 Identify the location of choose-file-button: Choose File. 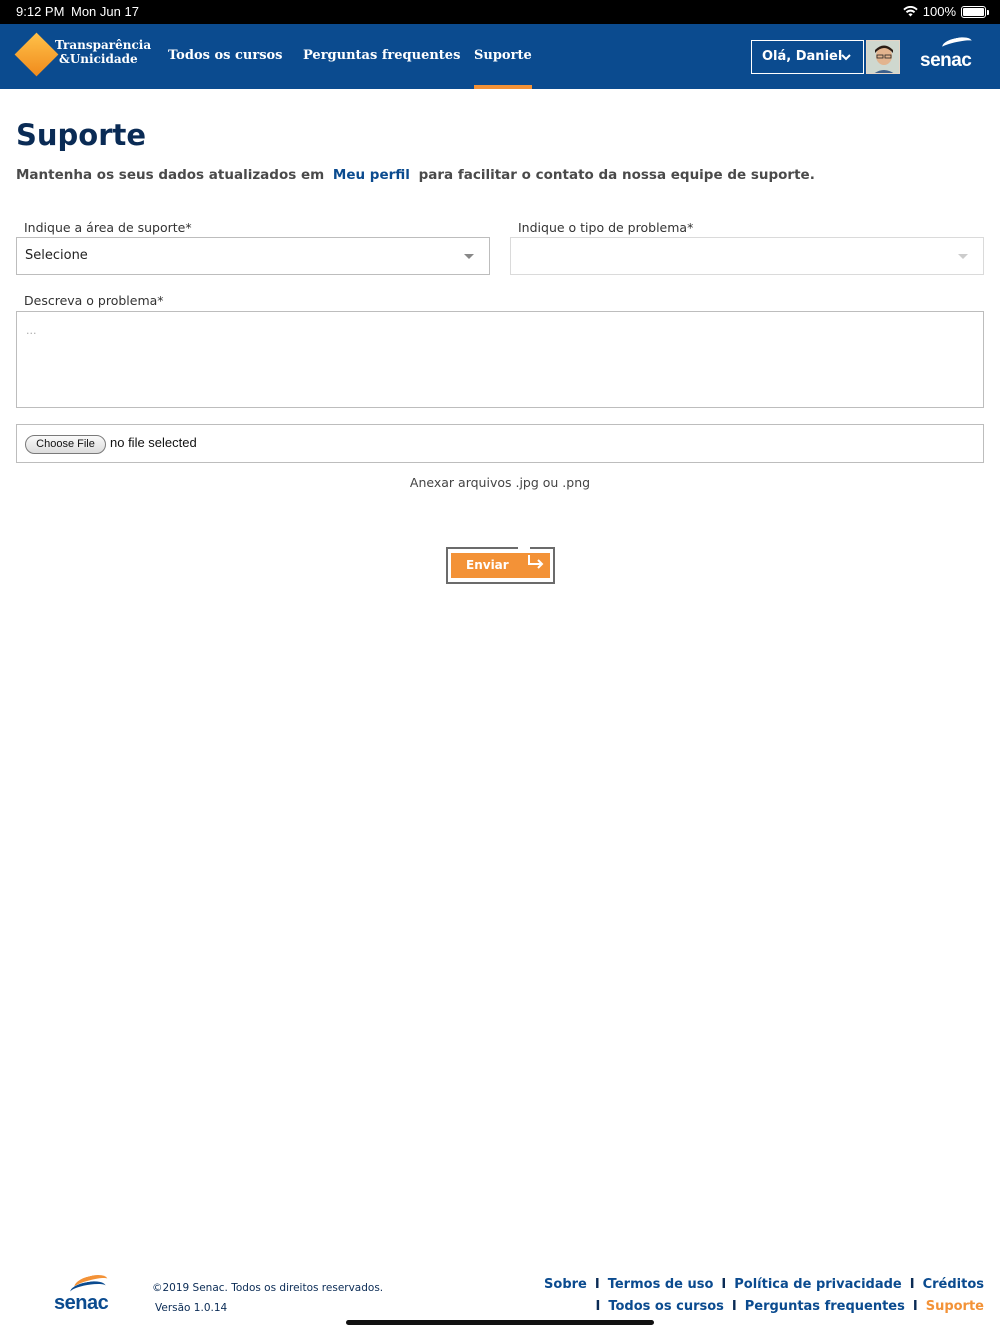
(65, 444).